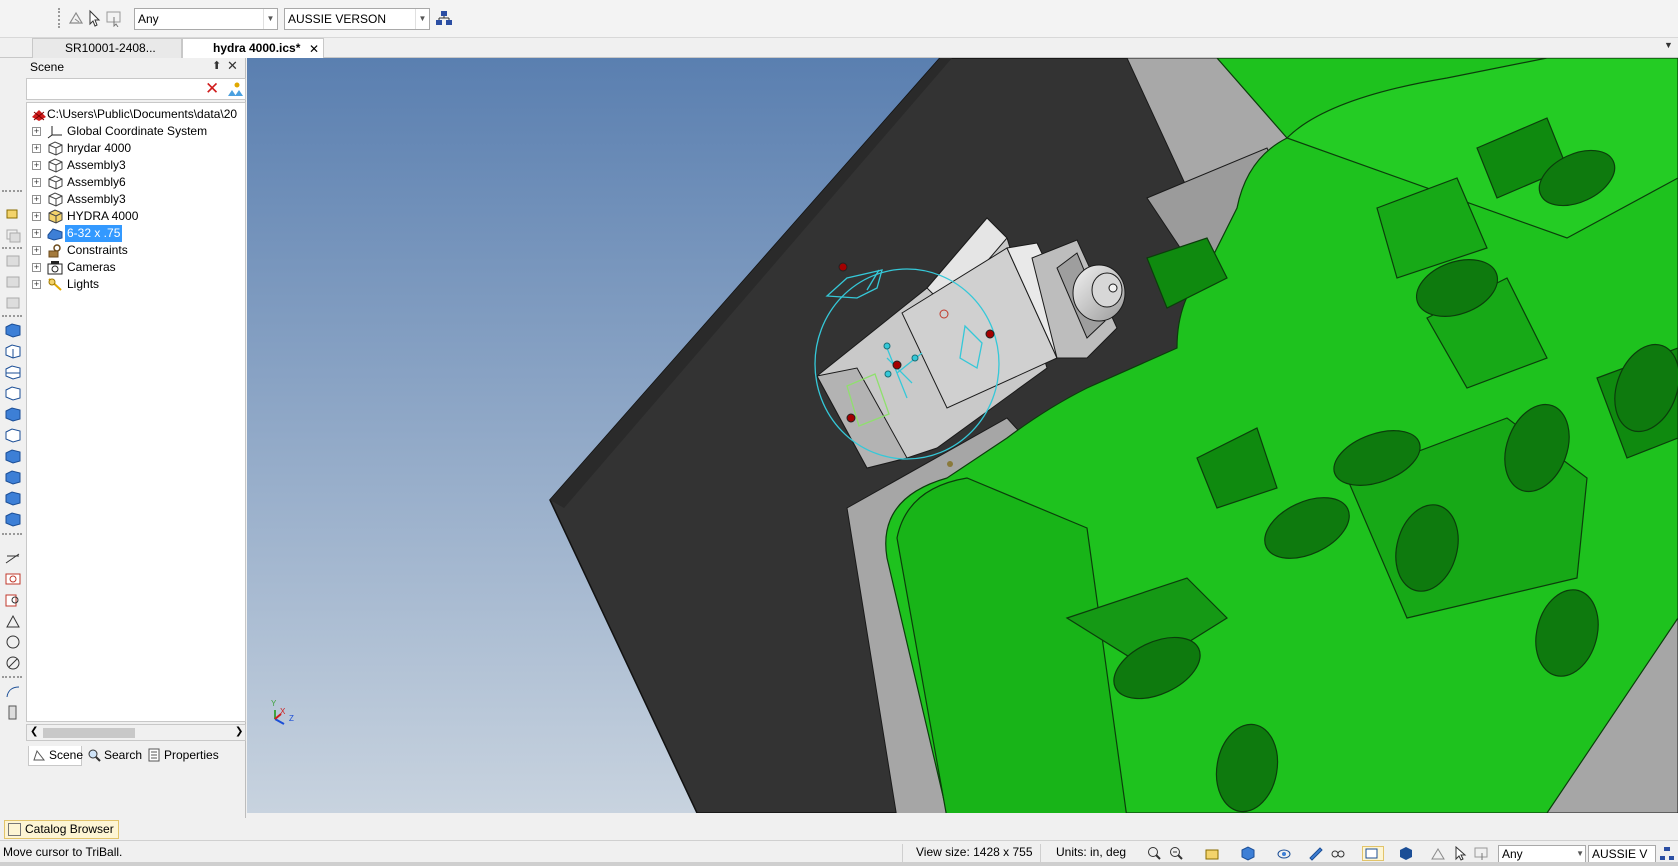 The width and height of the screenshot is (1678, 866). What do you see at coordinates (136, 284) in the screenshot?
I see `tree-item-lights: + Lights` at bounding box center [136, 284].